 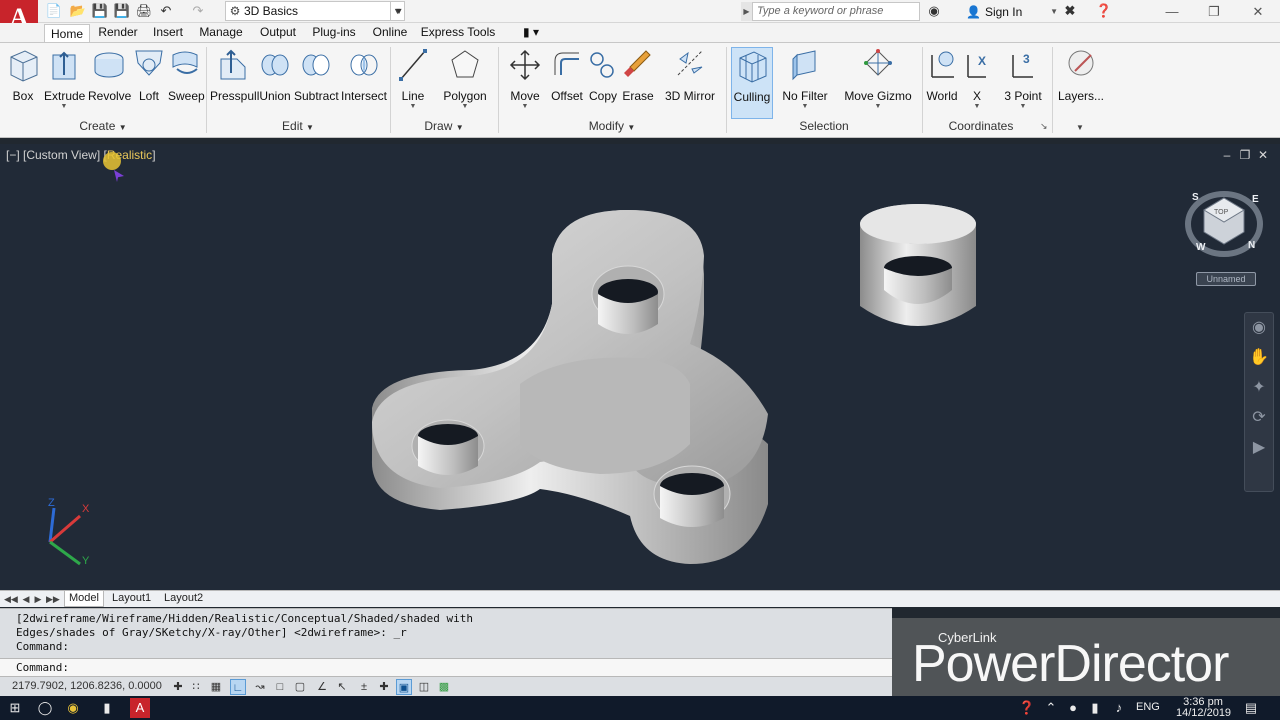 I want to click on autocad-taskbar-icon: A, so click(x=140, y=708).